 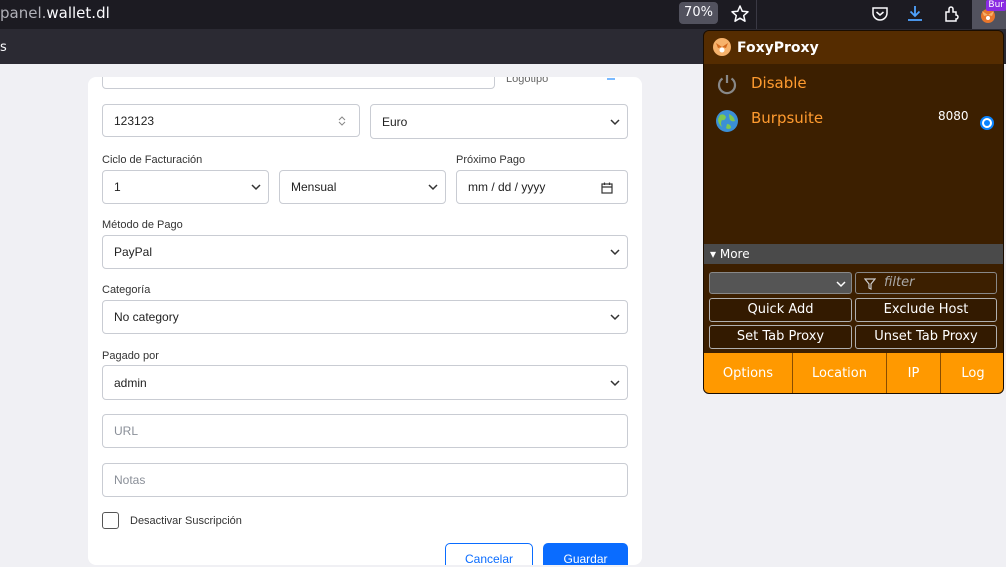 What do you see at coordinates (527, 81) in the screenshot?
I see `logo-label: Logotipo` at bounding box center [527, 81].